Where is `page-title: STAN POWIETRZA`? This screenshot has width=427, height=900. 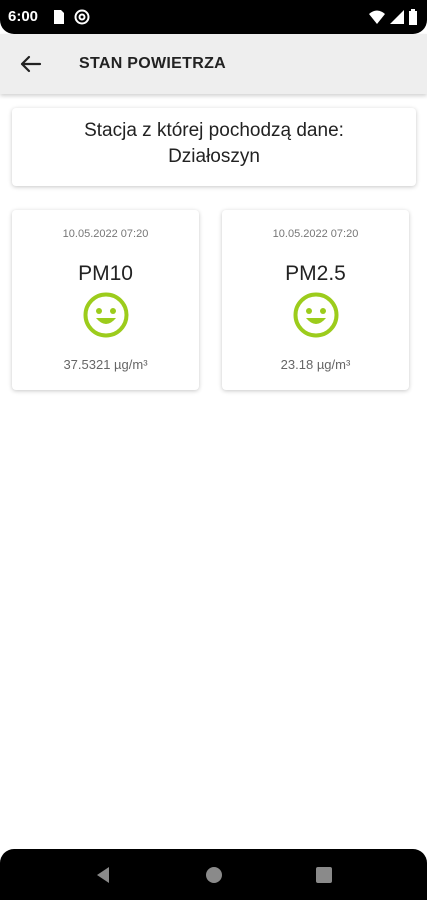
page-title: STAN POWIETRZA is located at coordinates (153, 63).